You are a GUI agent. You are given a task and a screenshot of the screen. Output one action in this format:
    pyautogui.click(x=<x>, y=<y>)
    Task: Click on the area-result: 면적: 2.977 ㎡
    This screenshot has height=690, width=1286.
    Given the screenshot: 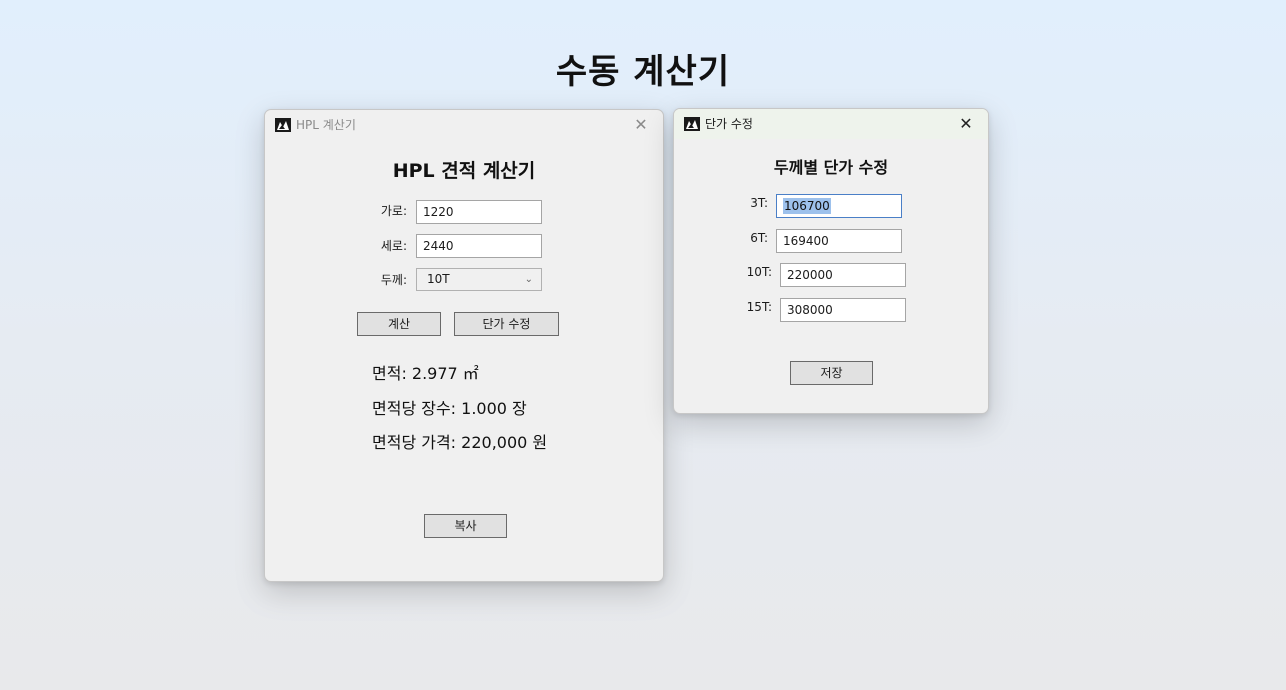 What is the action you would take?
    pyautogui.click(x=425, y=373)
    